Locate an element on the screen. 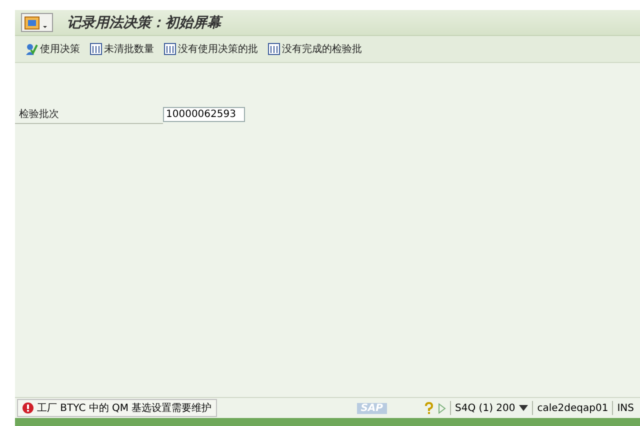 This screenshot has width=640, height=426. dropdown-icon is located at coordinates (523, 408).